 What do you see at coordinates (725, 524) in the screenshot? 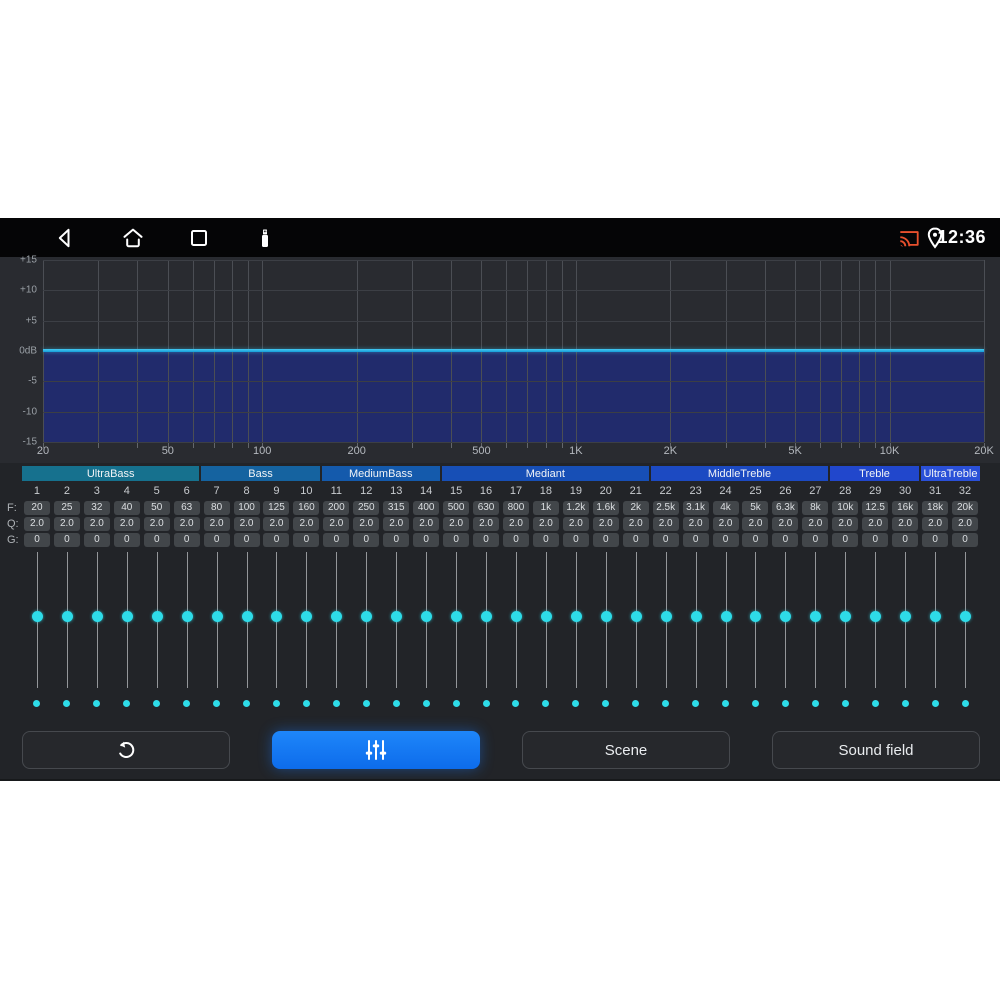
I see `q-value-24: 2.0` at bounding box center [725, 524].